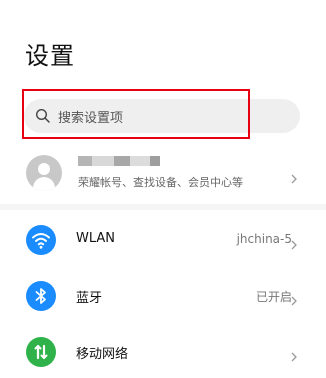 This screenshot has height=378, width=326. Describe the element at coordinates (91, 118) in the screenshot. I see `search-placeholder: 搜索设置项` at that location.